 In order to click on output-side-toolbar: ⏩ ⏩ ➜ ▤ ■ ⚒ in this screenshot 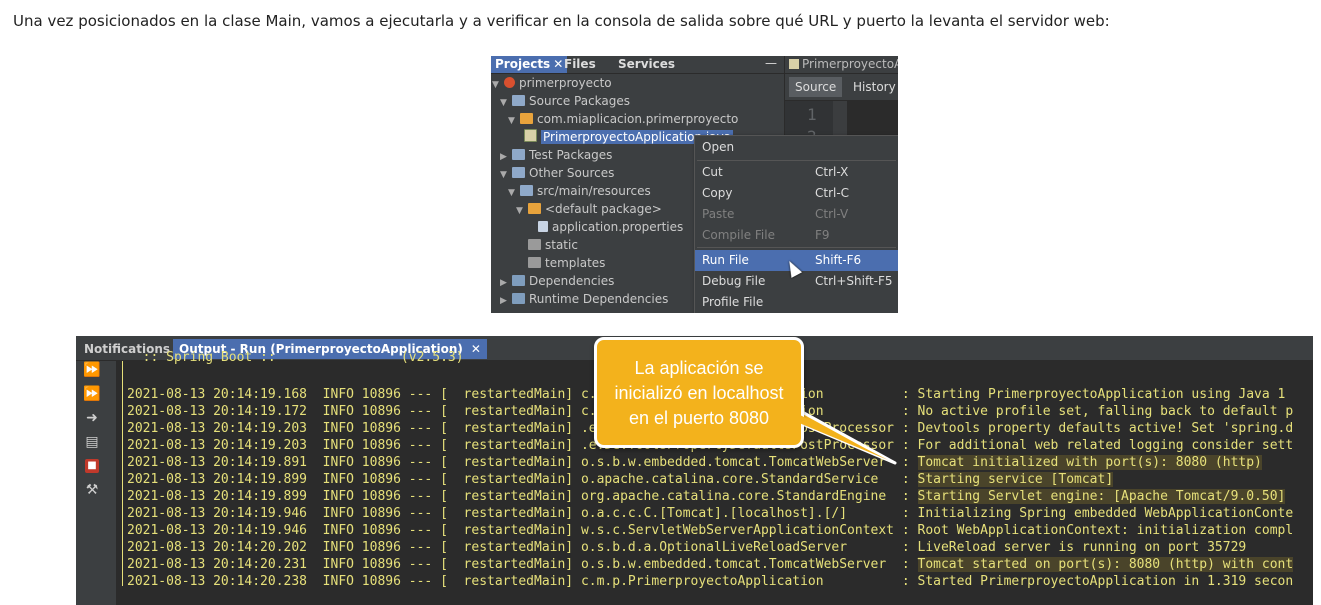, I will do `click(96, 483)`.